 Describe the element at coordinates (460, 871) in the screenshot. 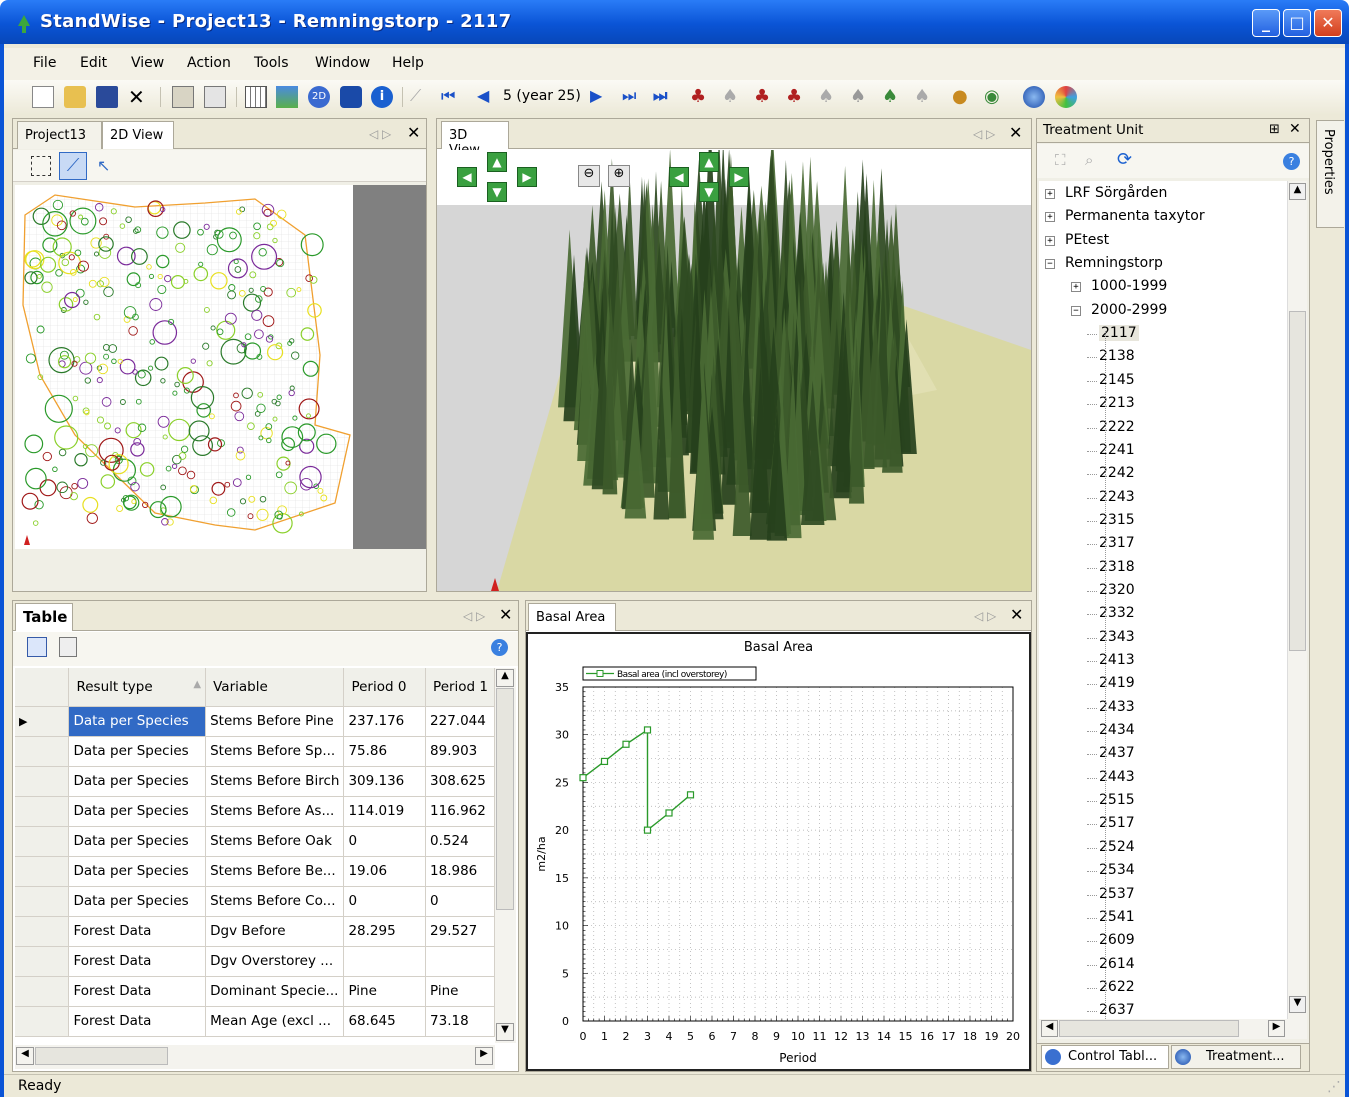

I see `cell-period-1: 18.986` at that location.